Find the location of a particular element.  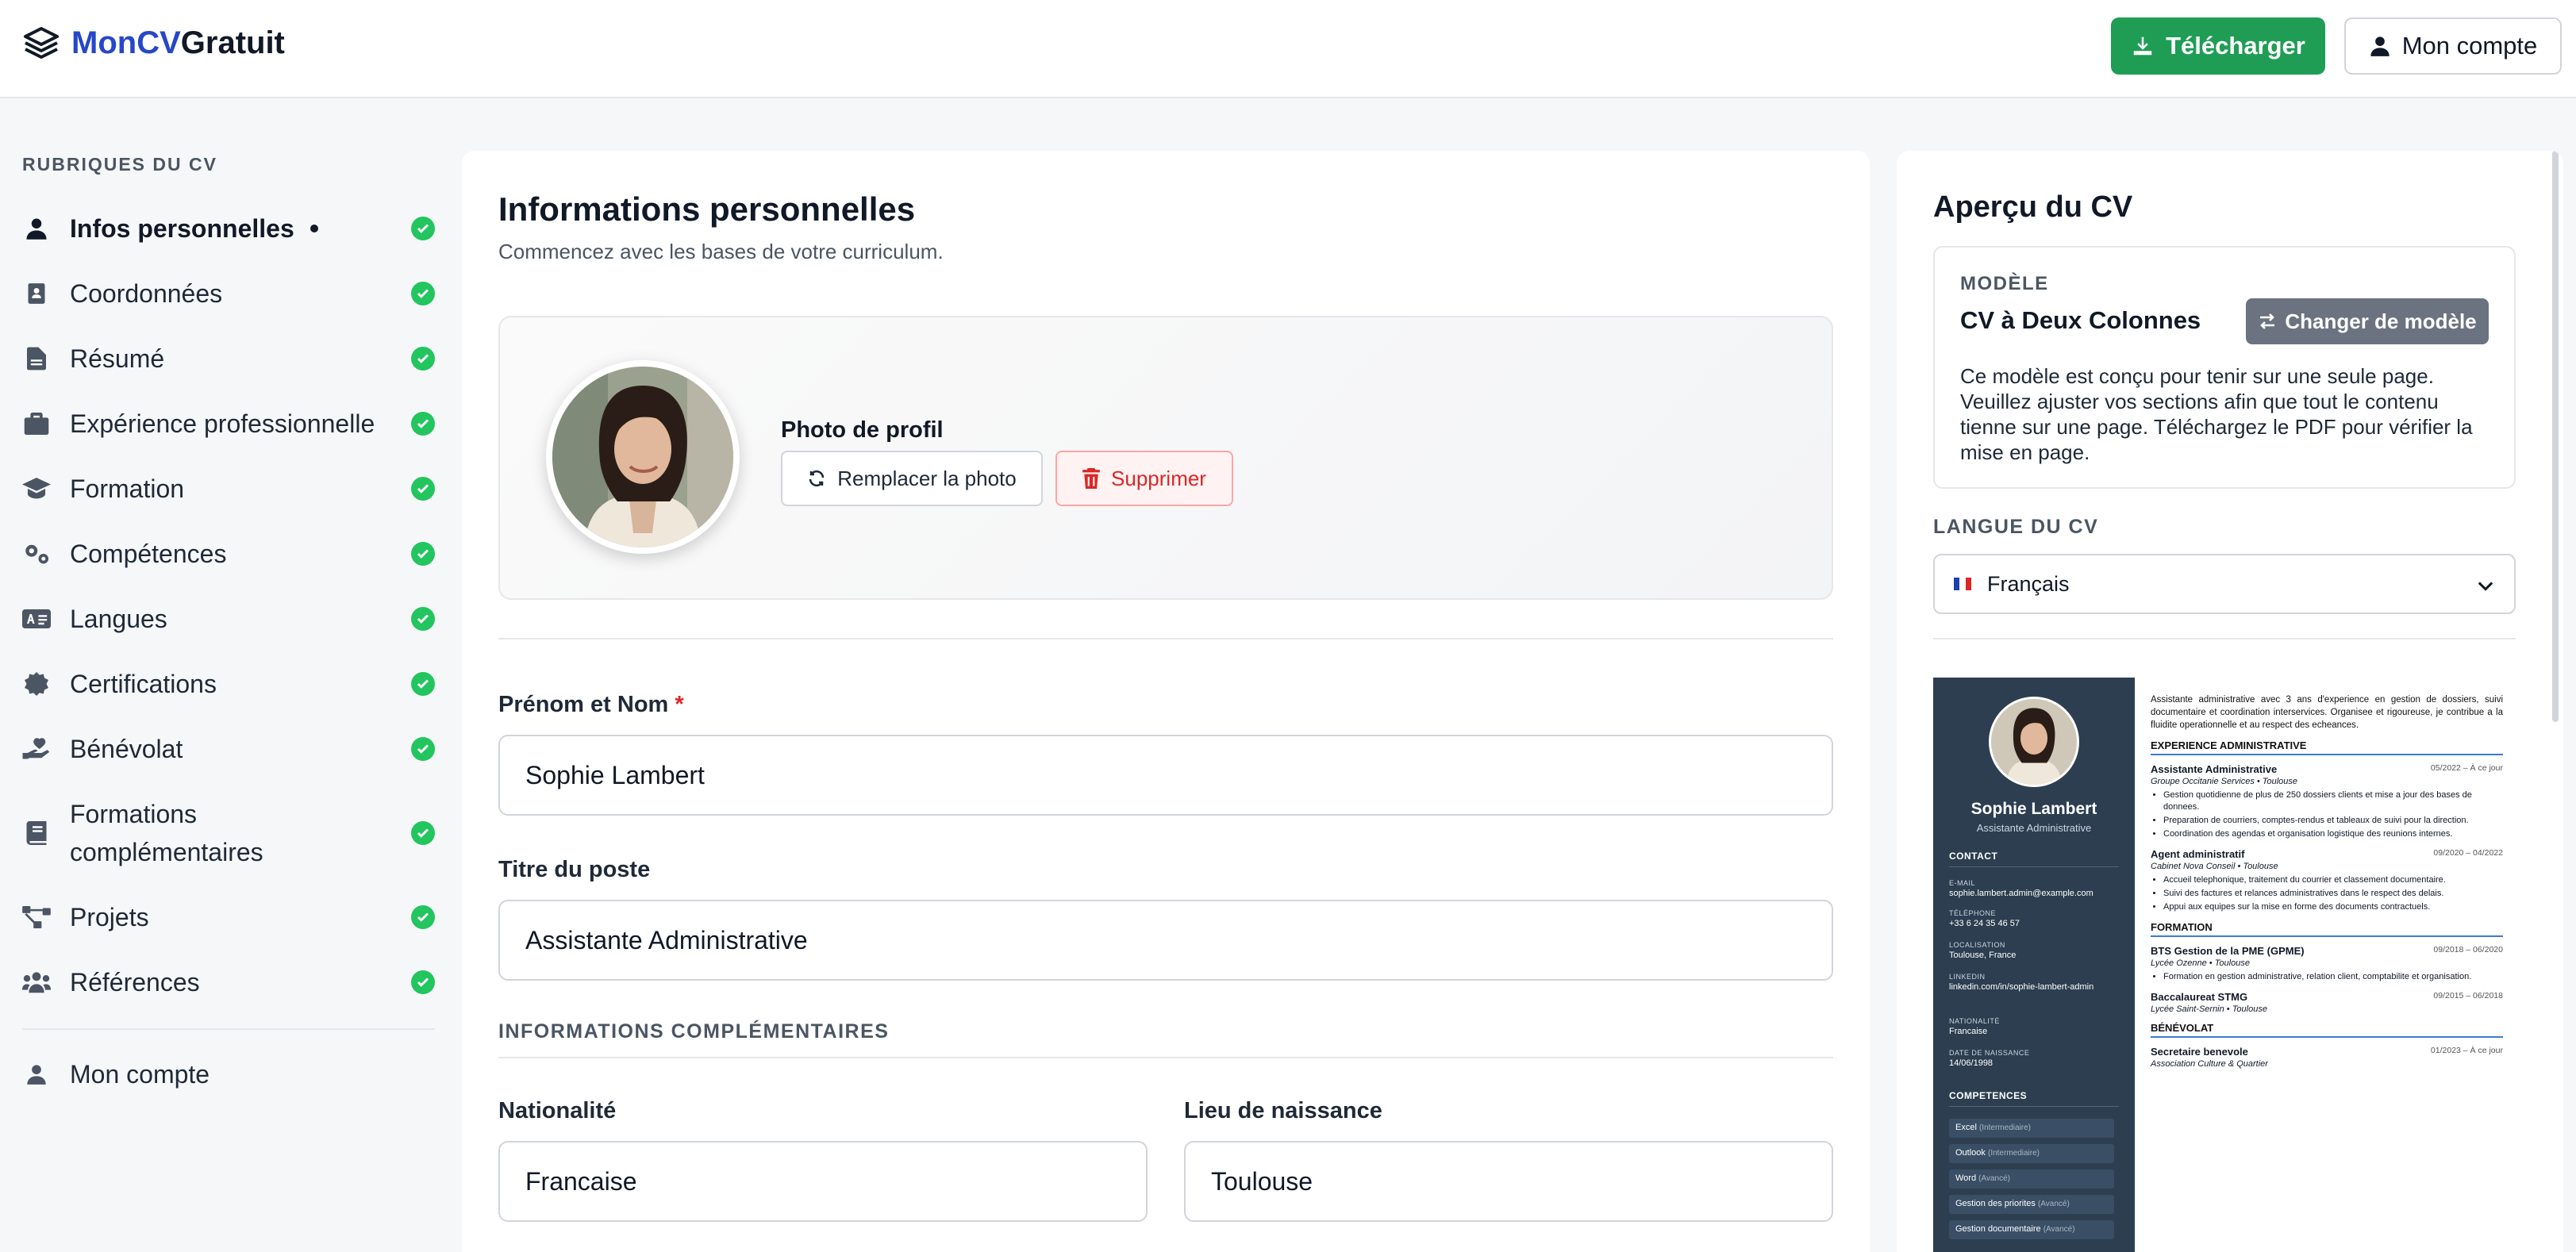

cv-name: Sophie Lambert is located at coordinates (2034, 809).